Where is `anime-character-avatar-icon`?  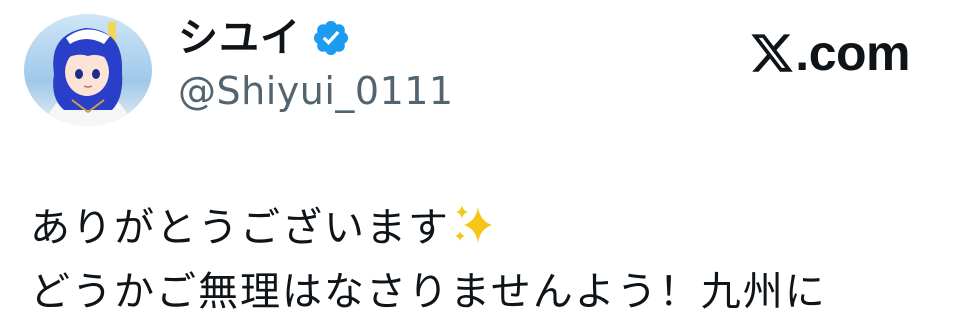 anime-character-avatar-icon is located at coordinates (88, 70).